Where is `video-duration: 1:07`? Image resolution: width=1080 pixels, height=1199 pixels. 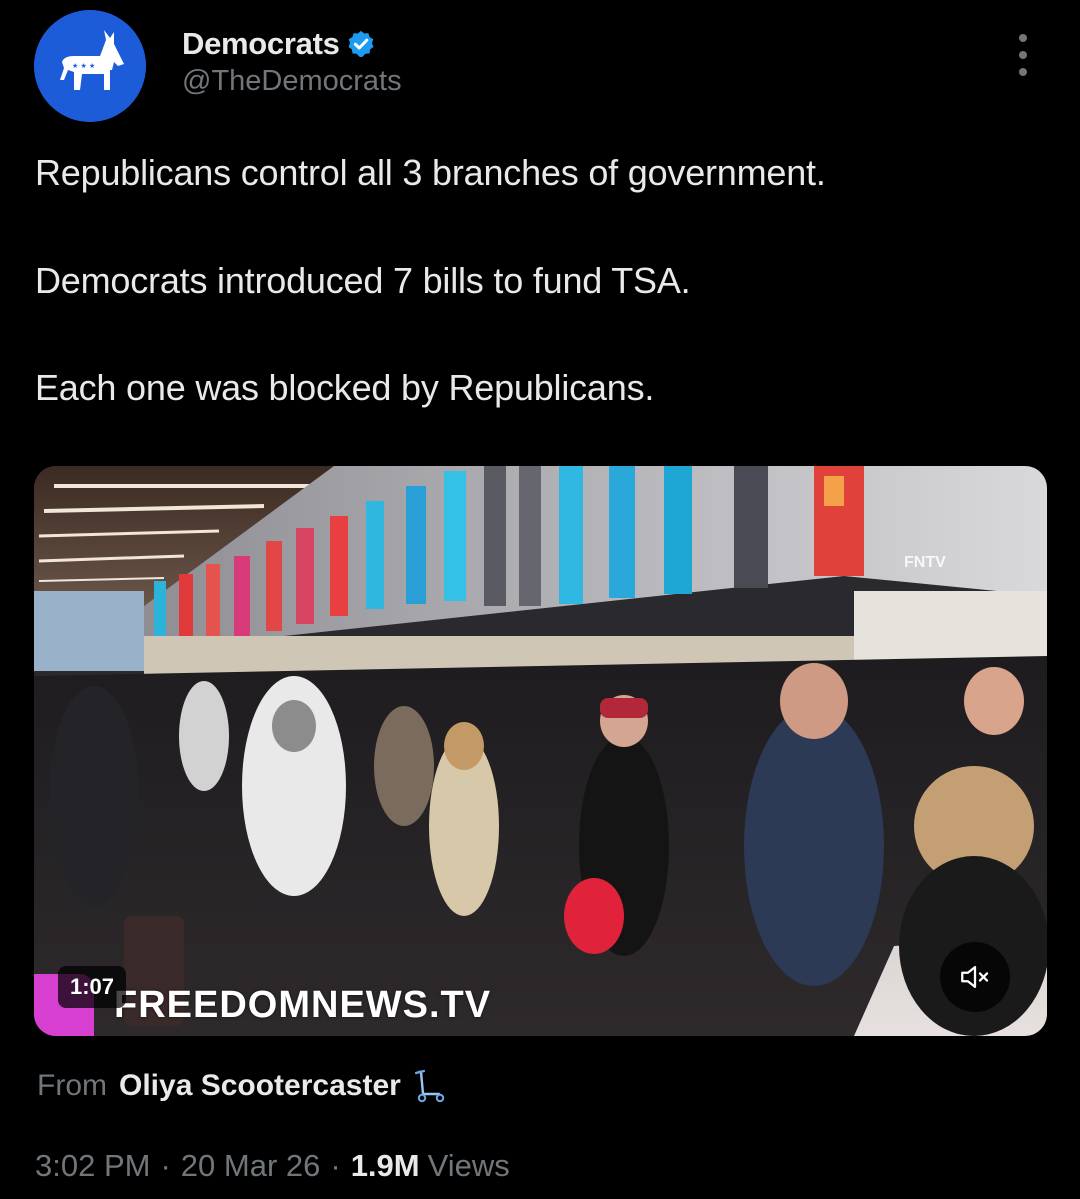
video-duration: 1:07 is located at coordinates (92, 987).